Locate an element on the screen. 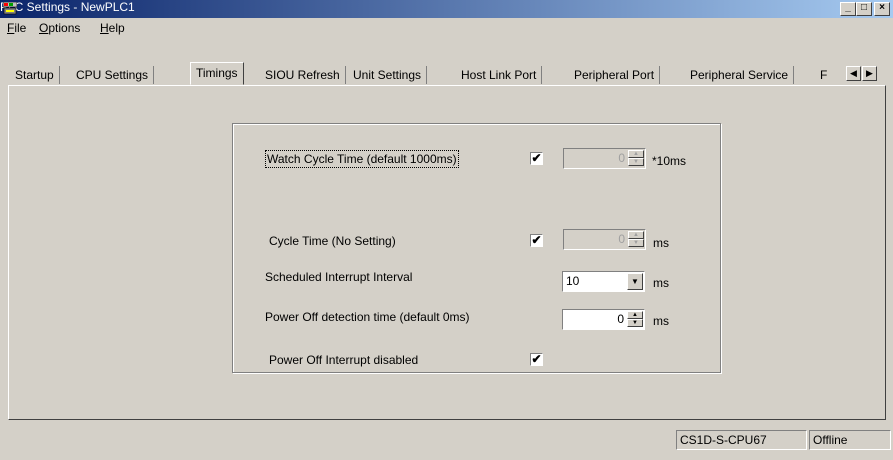 Image resolution: width=893 pixels, height=460 pixels. cycle-time-unit: ms is located at coordinates (661, 243).